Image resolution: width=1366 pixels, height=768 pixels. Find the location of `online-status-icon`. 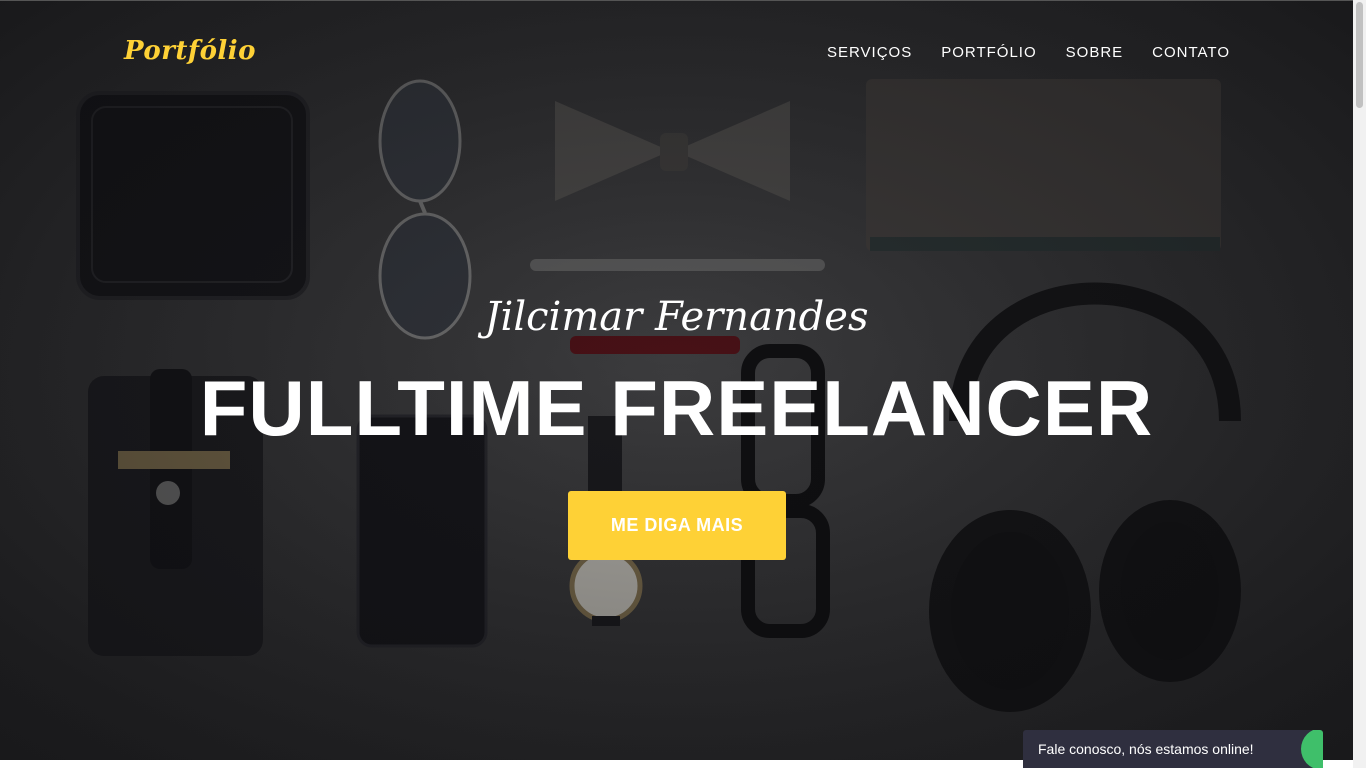

online-status-icon is located at coordinates (1312, 749).